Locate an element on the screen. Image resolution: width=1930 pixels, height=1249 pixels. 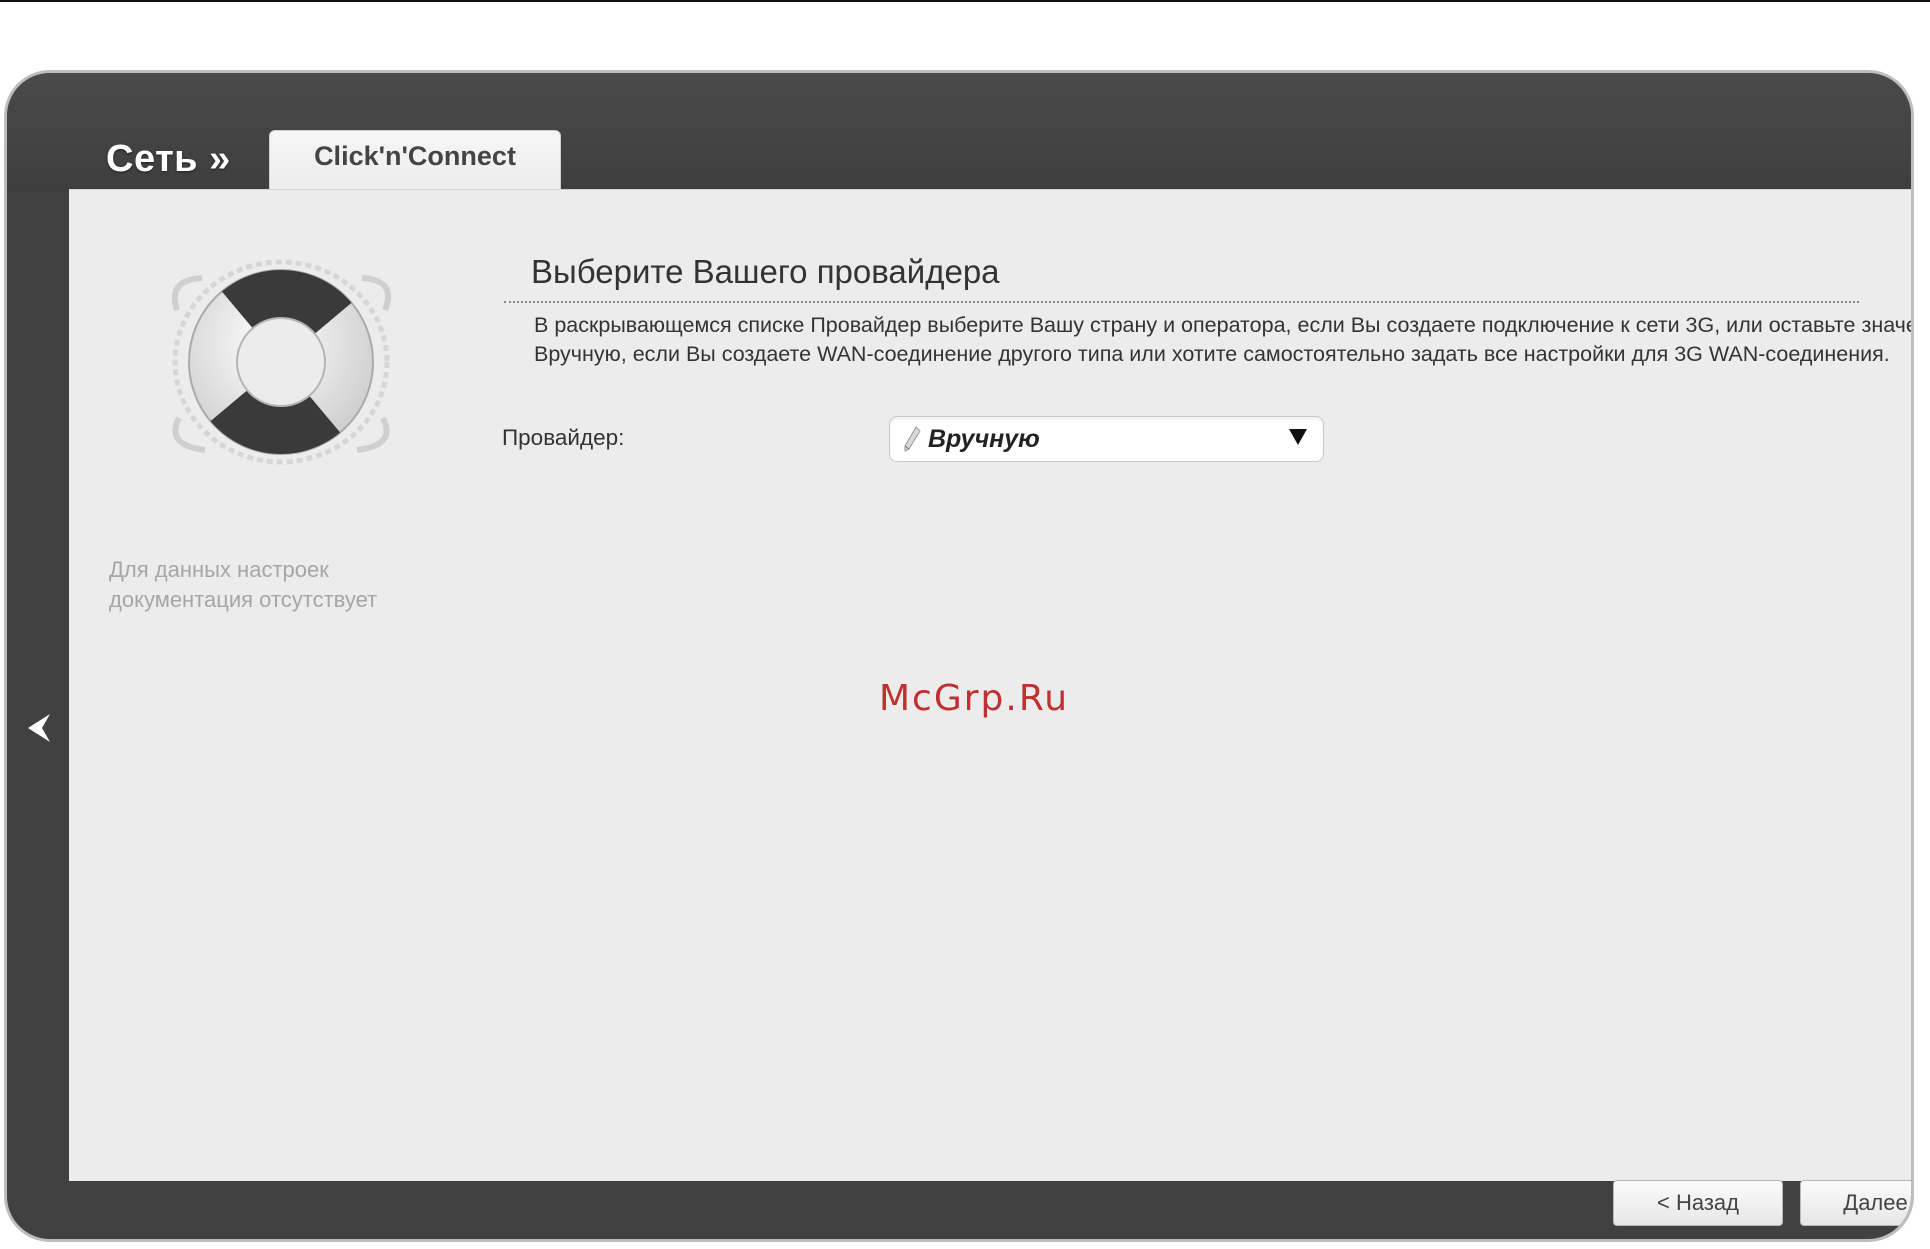
section-title: Сеть » is located at coordinates (168, 159).